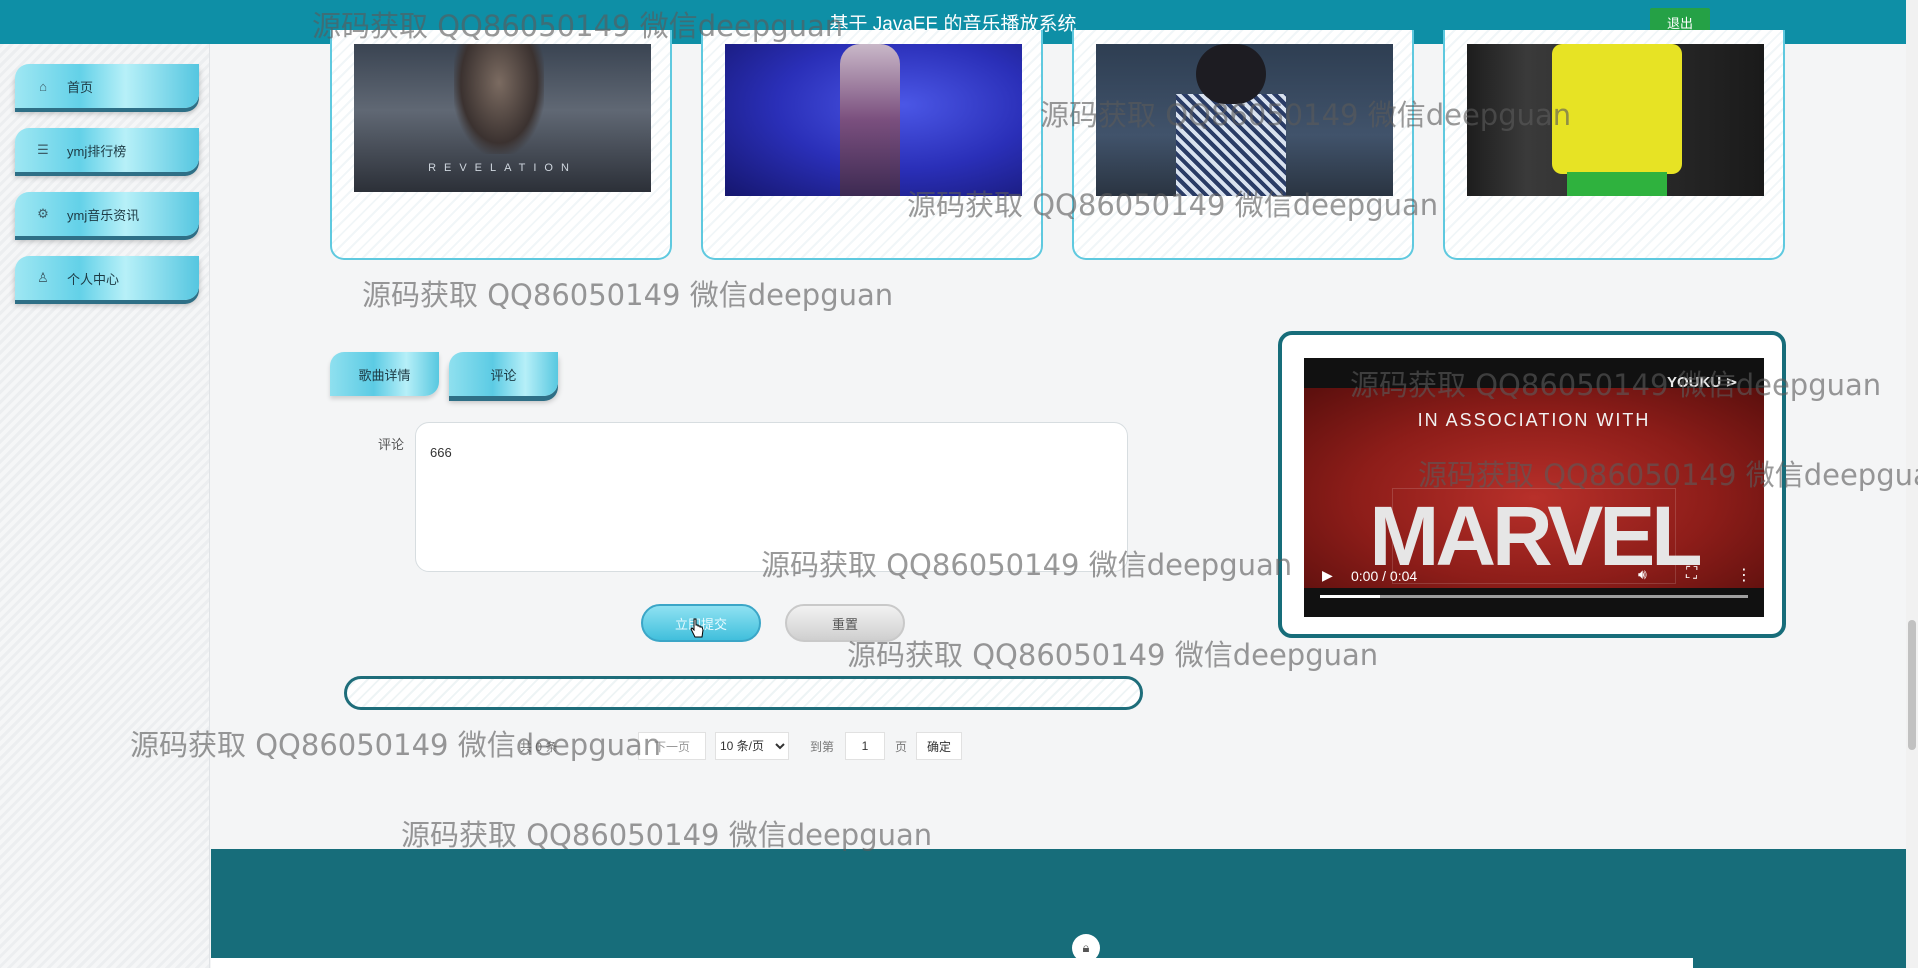 This screenshot has height=968, width=1918. I want to click on song-card: REVELATION, so click(501, 145).